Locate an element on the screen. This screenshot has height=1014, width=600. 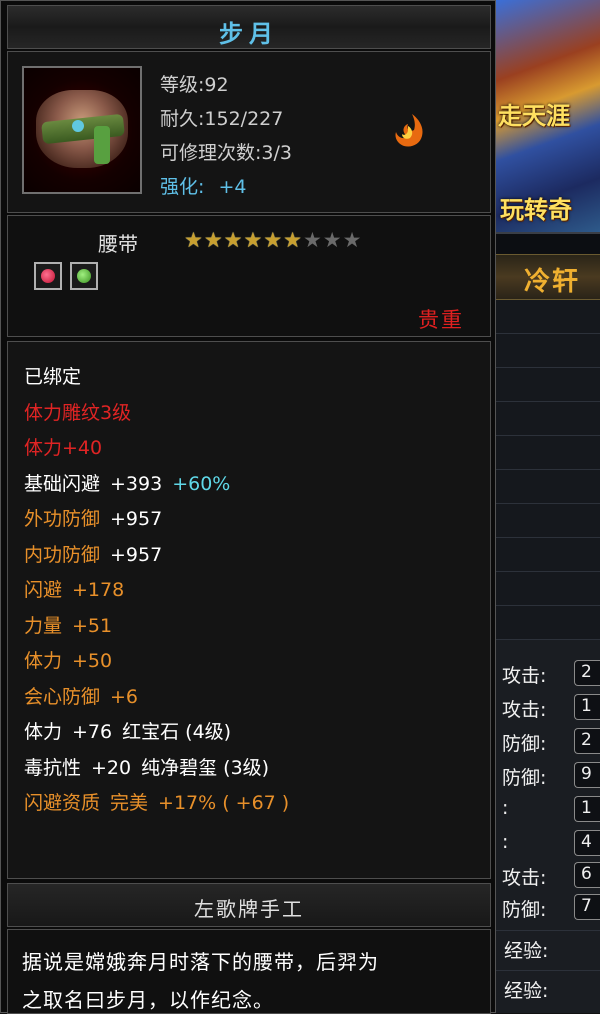
belt-icon is located at coordinates (82, 130).